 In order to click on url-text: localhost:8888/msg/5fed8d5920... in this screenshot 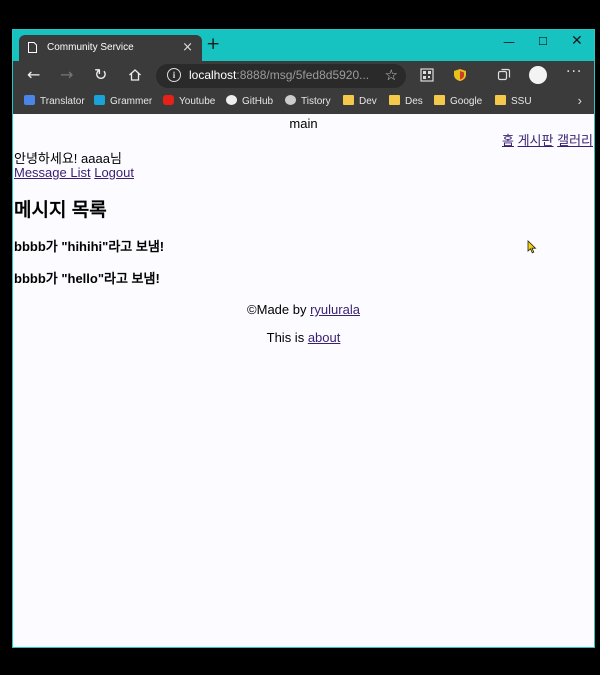, I will do `click(279, 75)`.